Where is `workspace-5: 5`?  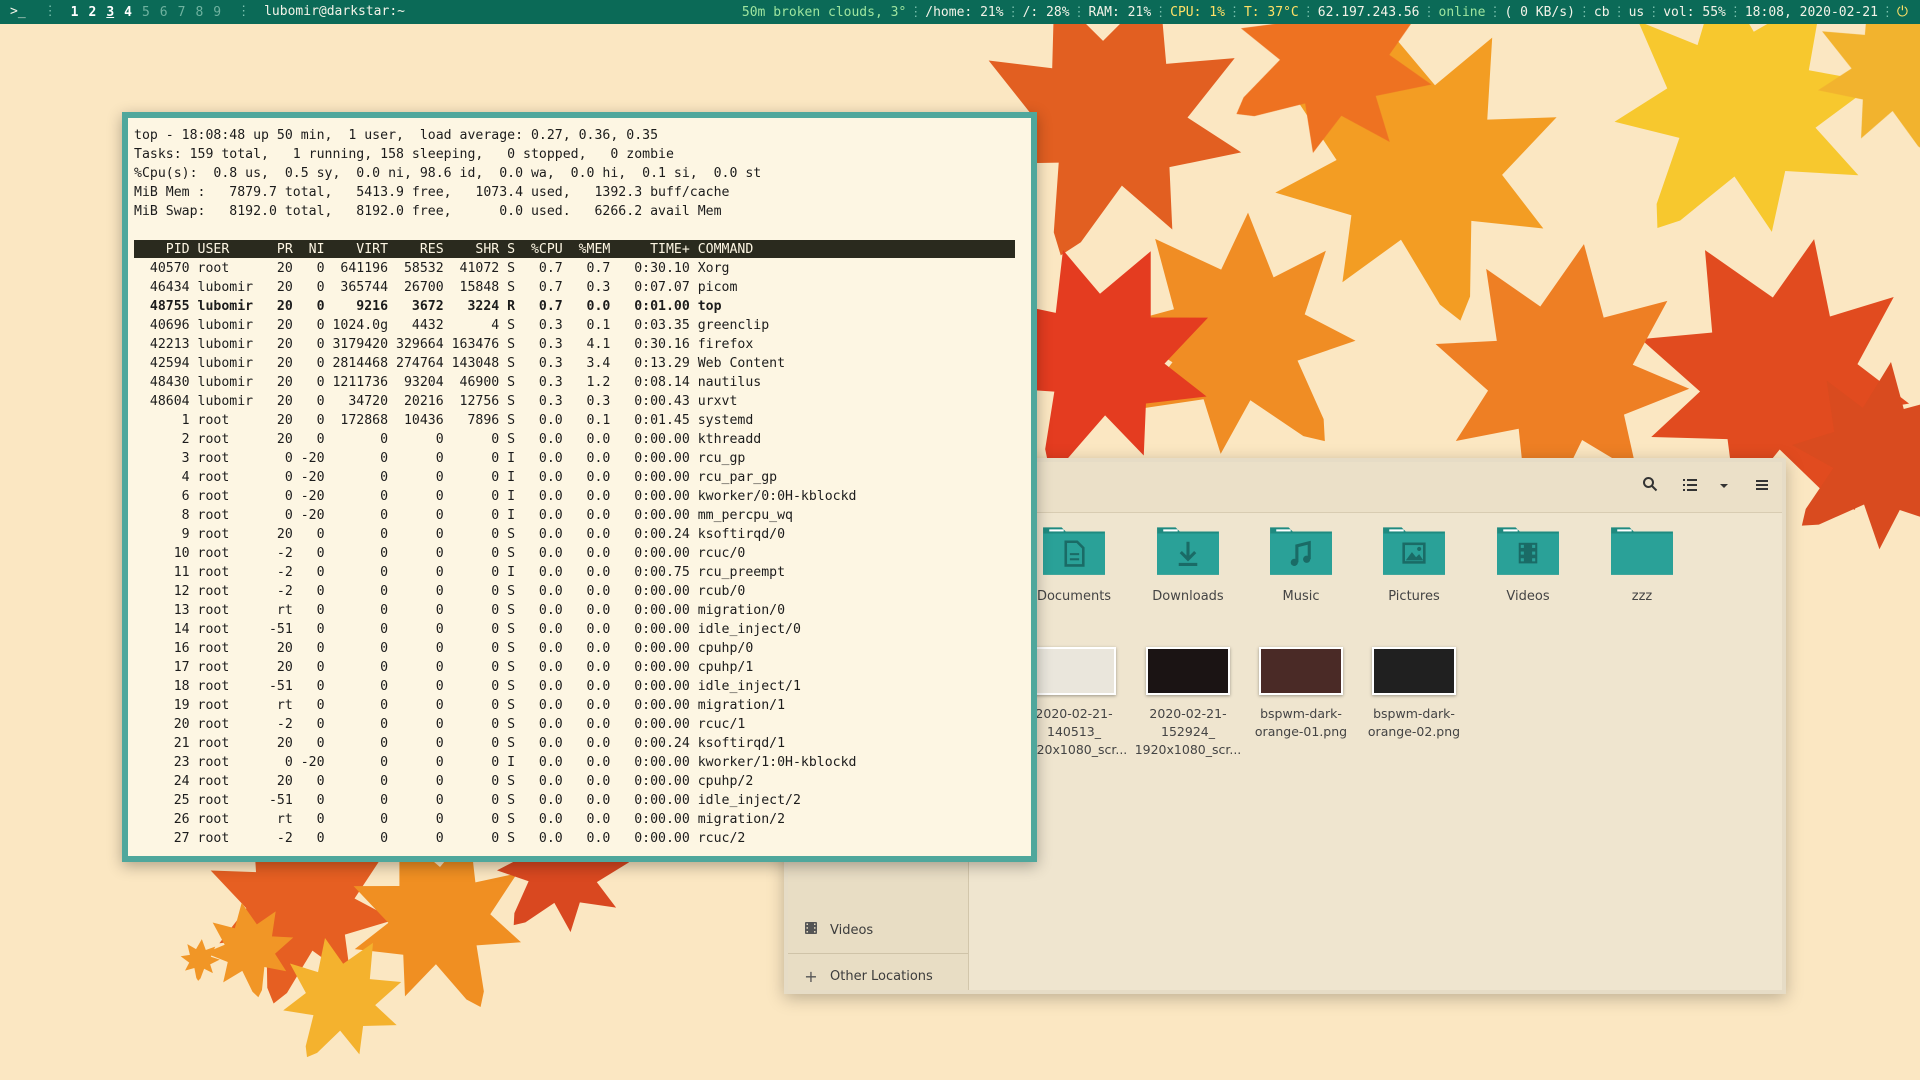 workspace-5: 5 is located at coordinates (147, 12).